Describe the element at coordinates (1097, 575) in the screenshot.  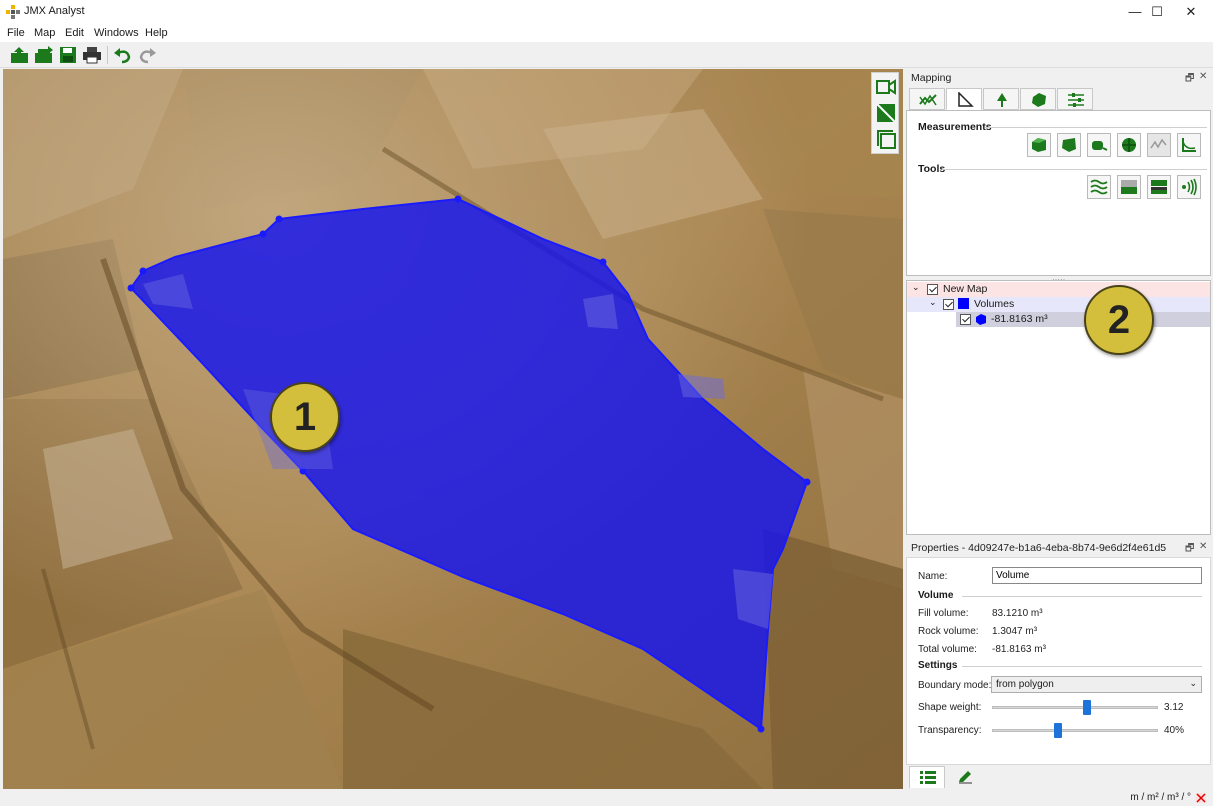
I see `name-input` at that location.